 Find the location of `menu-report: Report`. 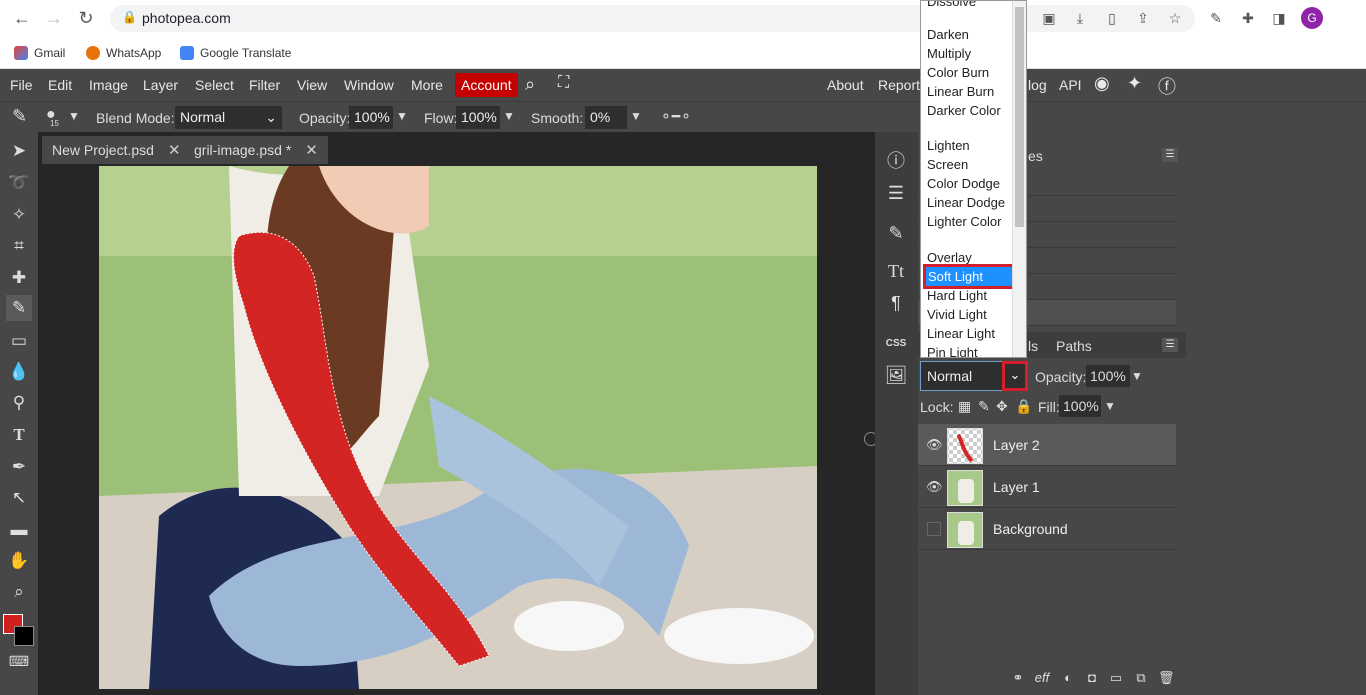

menu-report: Report is located at coordinates (899, 85).